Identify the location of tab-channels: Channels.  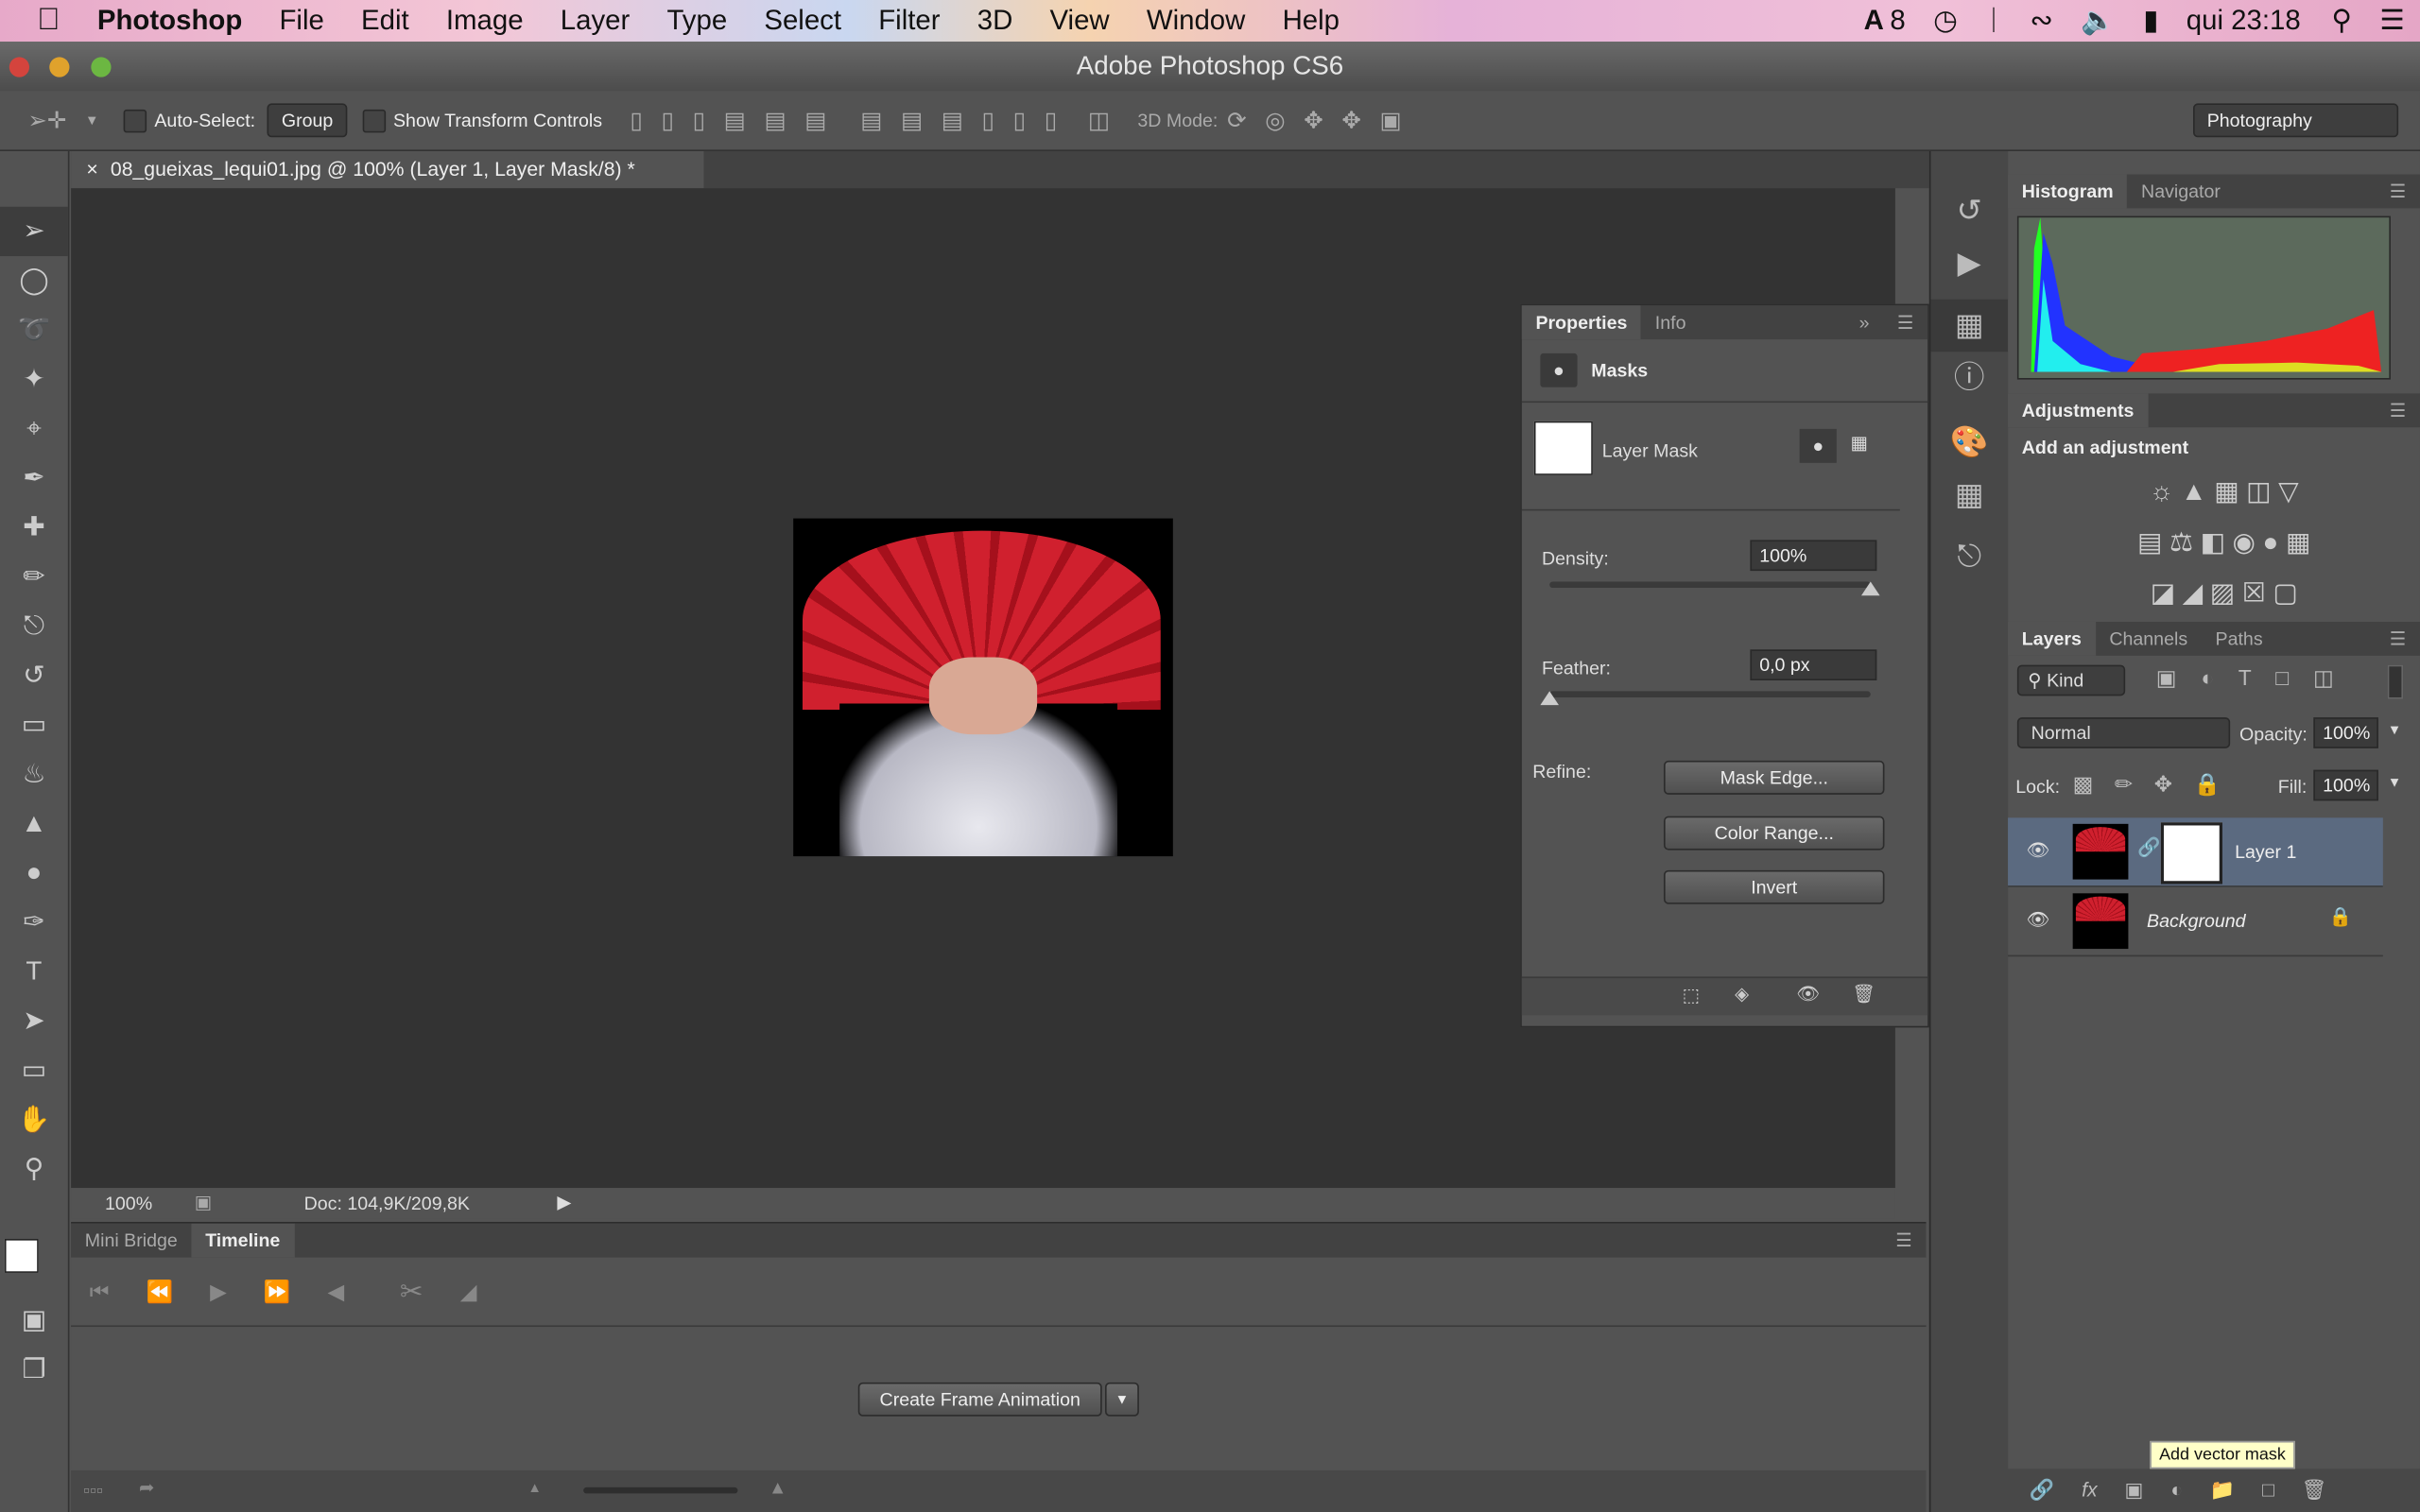
(2149, 639).